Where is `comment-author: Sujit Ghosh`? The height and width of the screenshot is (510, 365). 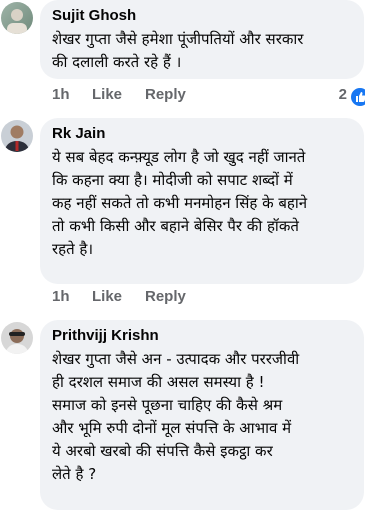
comment-author: Sujit Ghosh is located at coordinates (202, 16).